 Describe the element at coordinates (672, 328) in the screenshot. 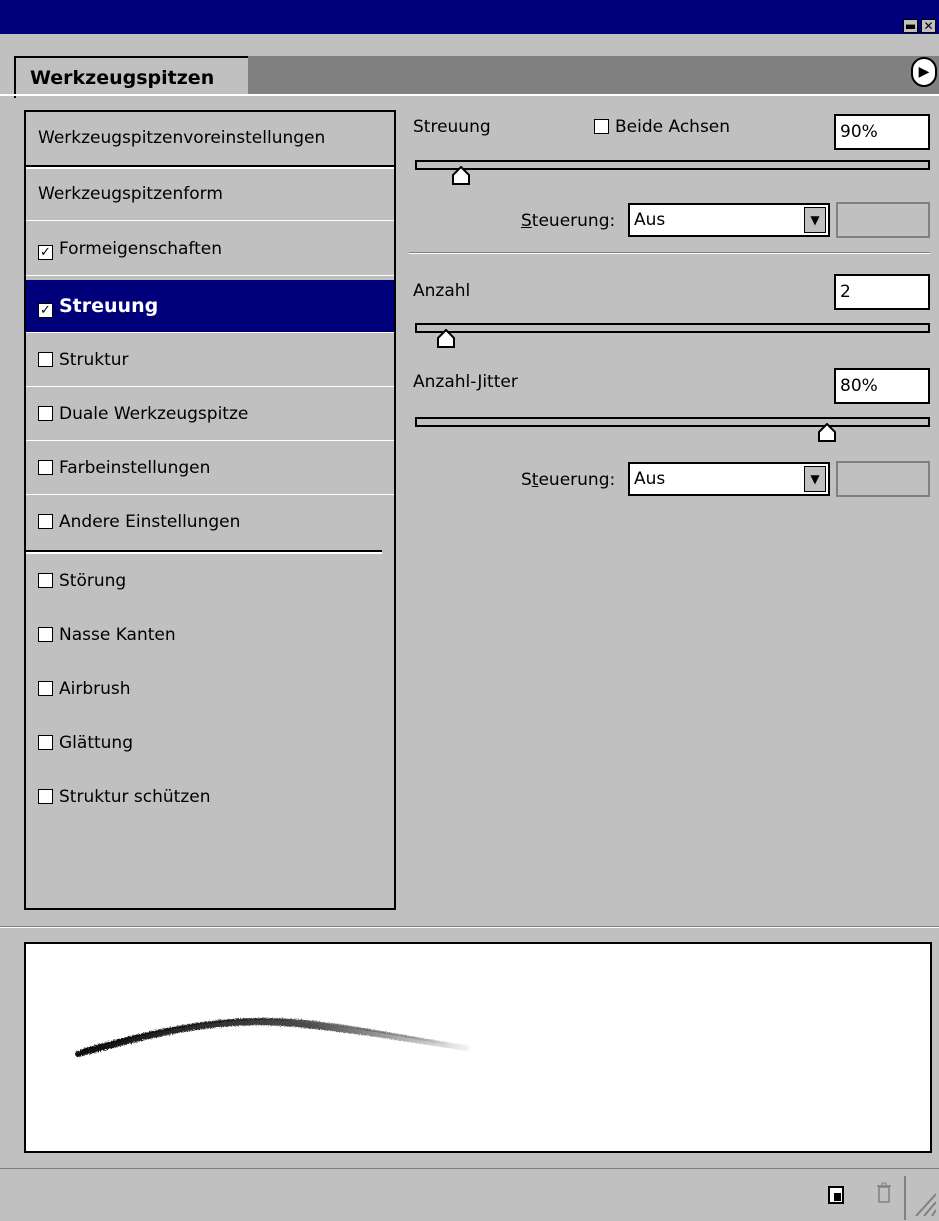

I see `anzahl-slider-track` at that location.